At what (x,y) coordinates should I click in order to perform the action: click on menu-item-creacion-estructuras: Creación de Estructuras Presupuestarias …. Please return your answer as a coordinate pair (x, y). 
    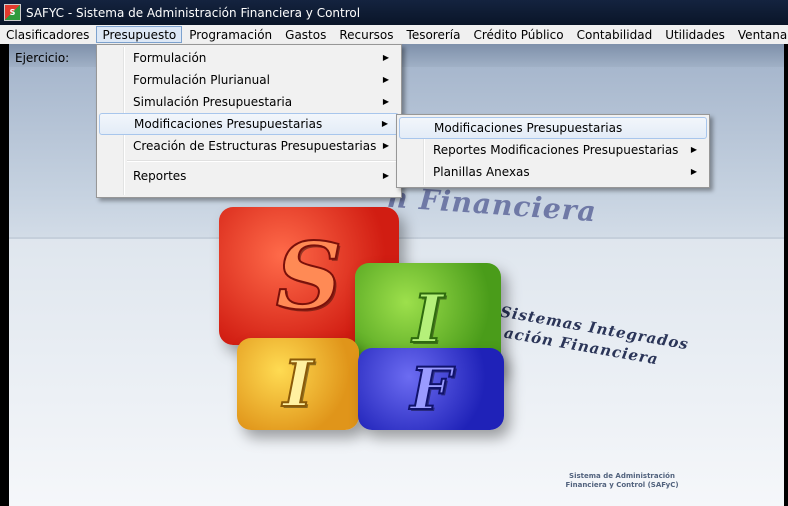
    Looking at the image, I should click on (249, 146).